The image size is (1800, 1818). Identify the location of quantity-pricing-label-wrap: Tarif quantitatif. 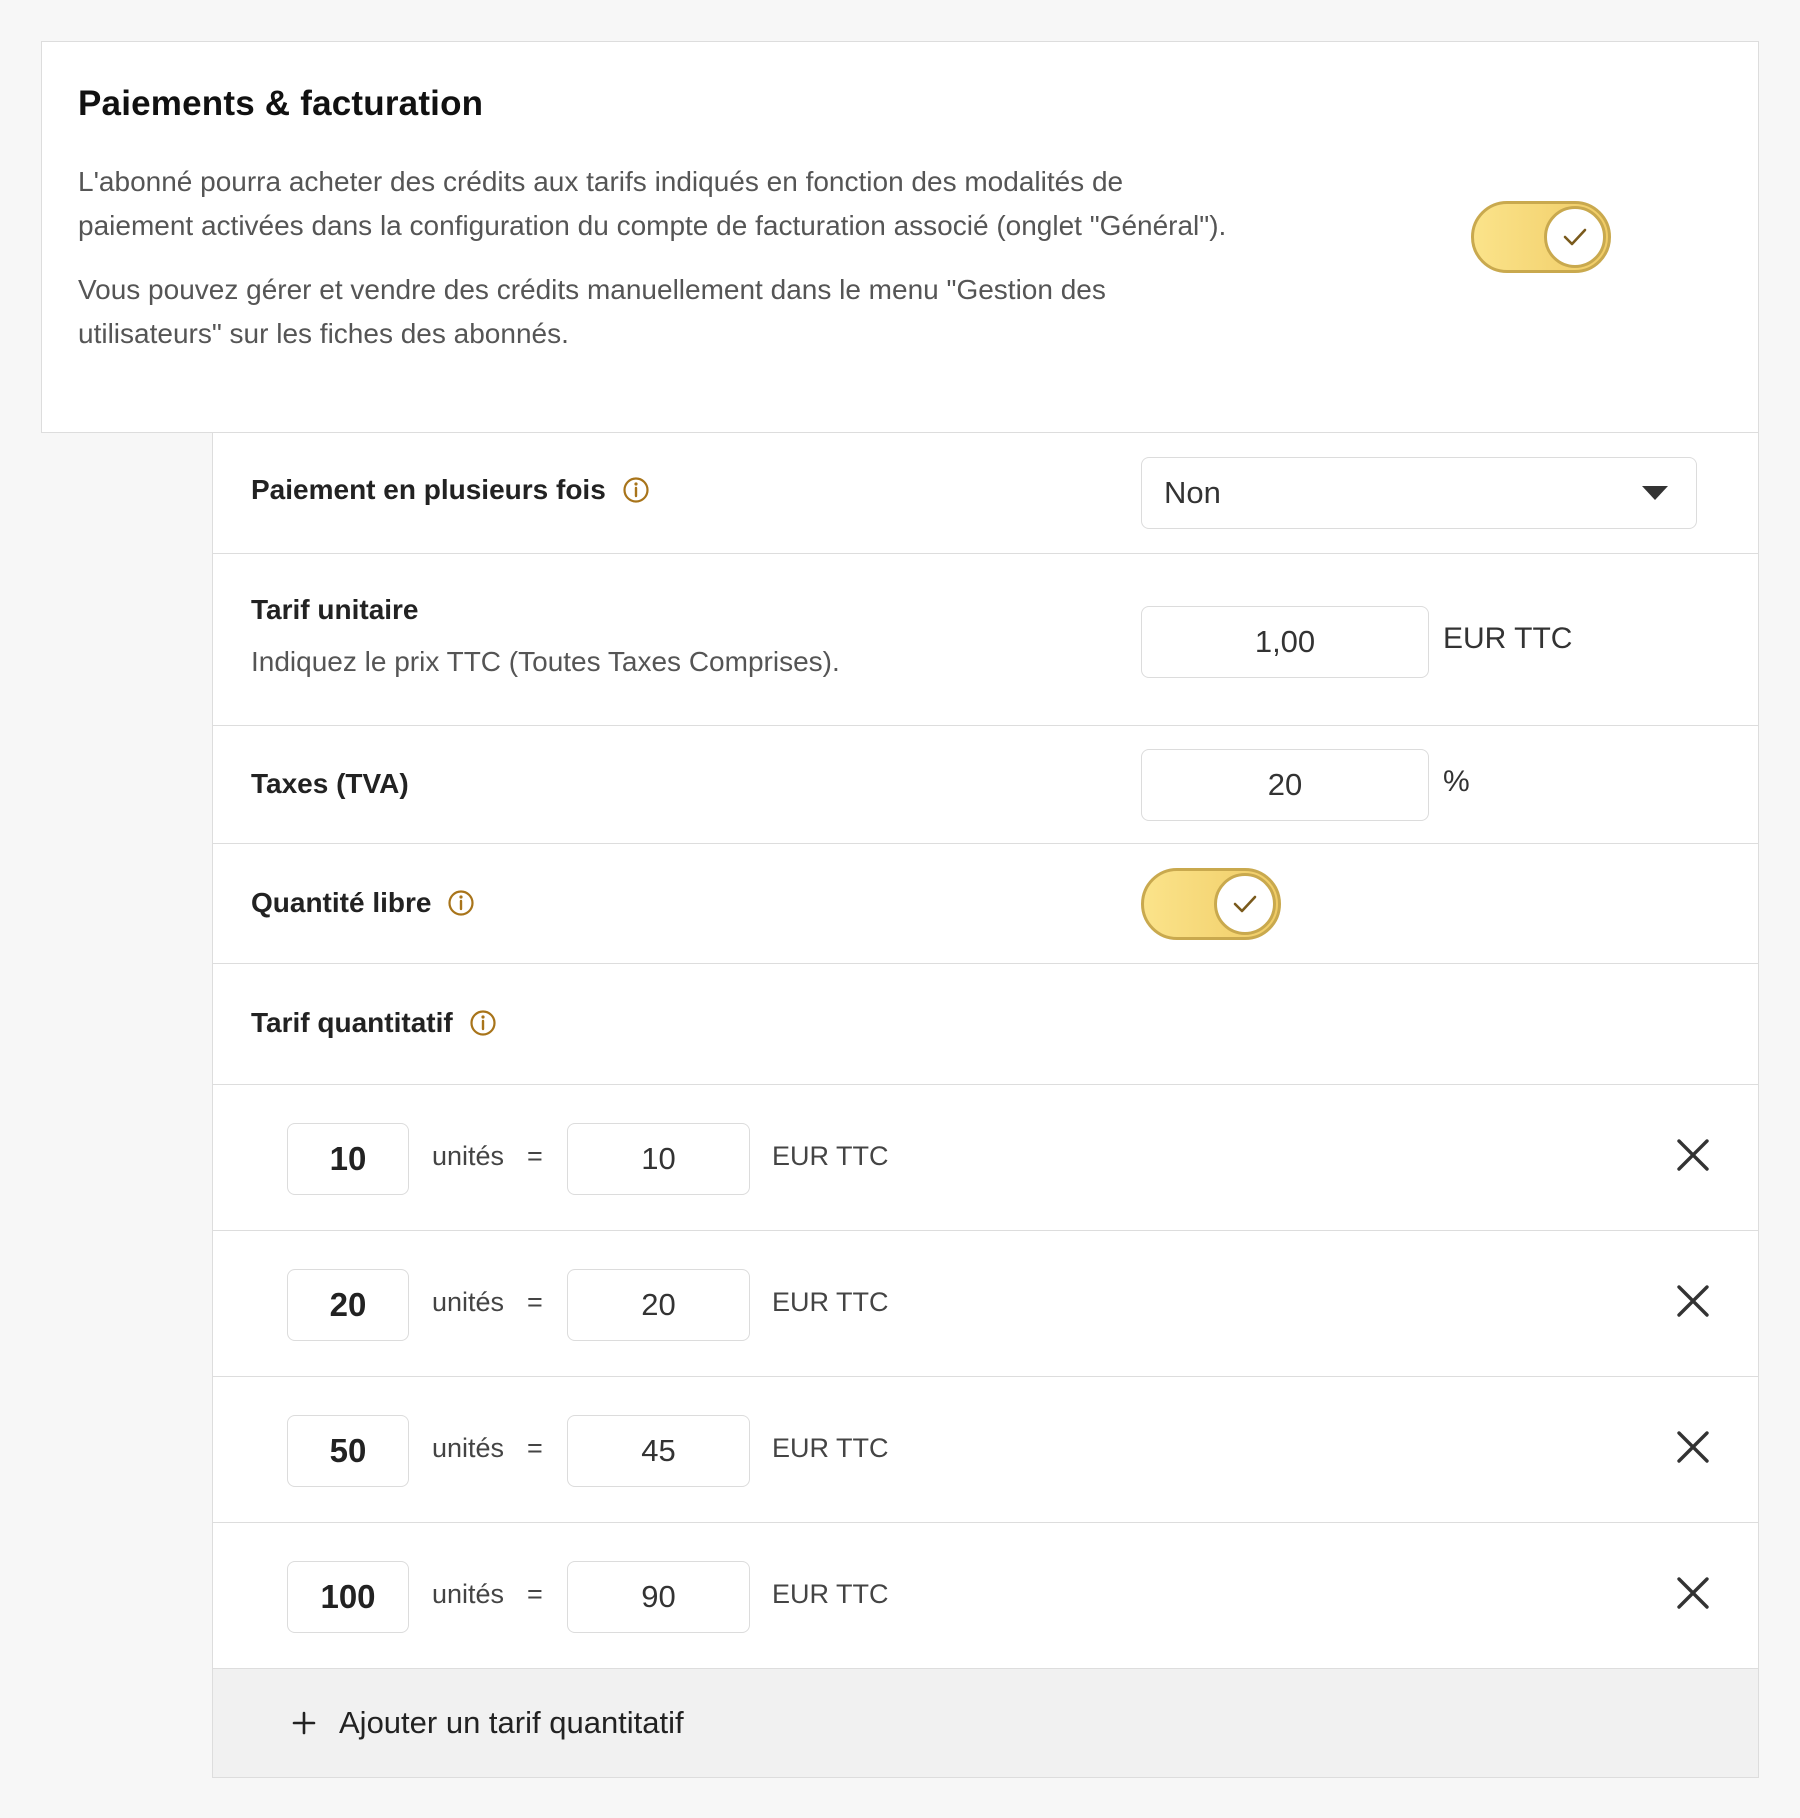
(374, 1023).